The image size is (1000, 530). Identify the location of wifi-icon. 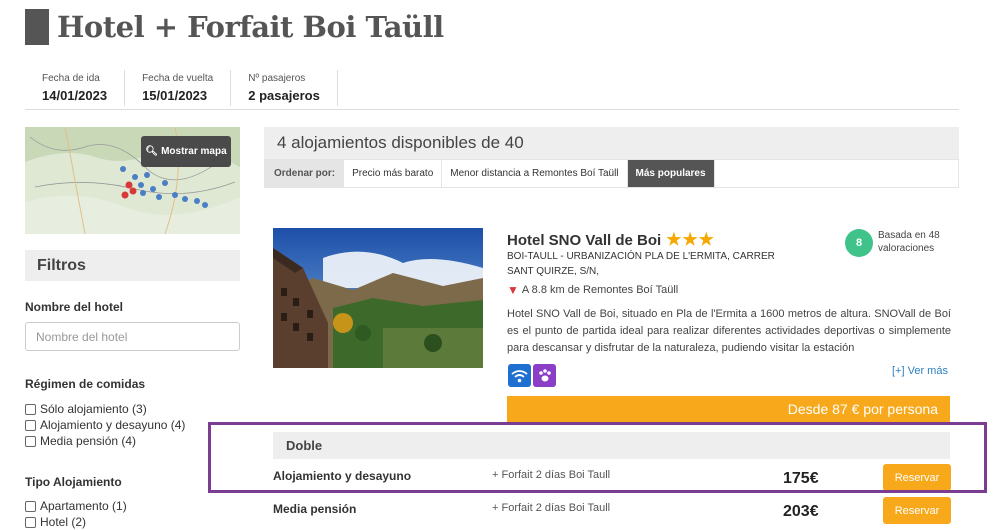
(519, 375).